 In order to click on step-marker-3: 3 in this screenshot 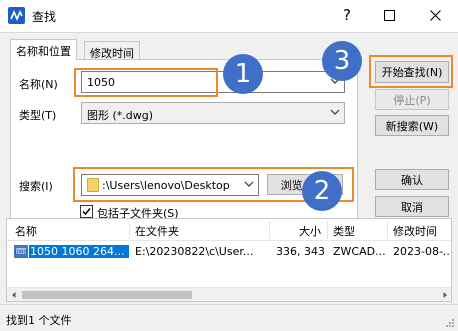, I will do `click(342, 61)`.